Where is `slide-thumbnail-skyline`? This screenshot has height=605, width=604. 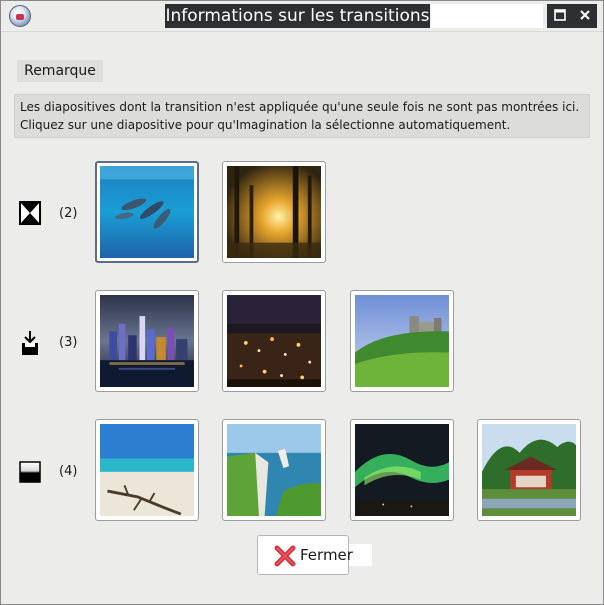
slide-thumbnail-skyline is located at coordinates (147, 341).